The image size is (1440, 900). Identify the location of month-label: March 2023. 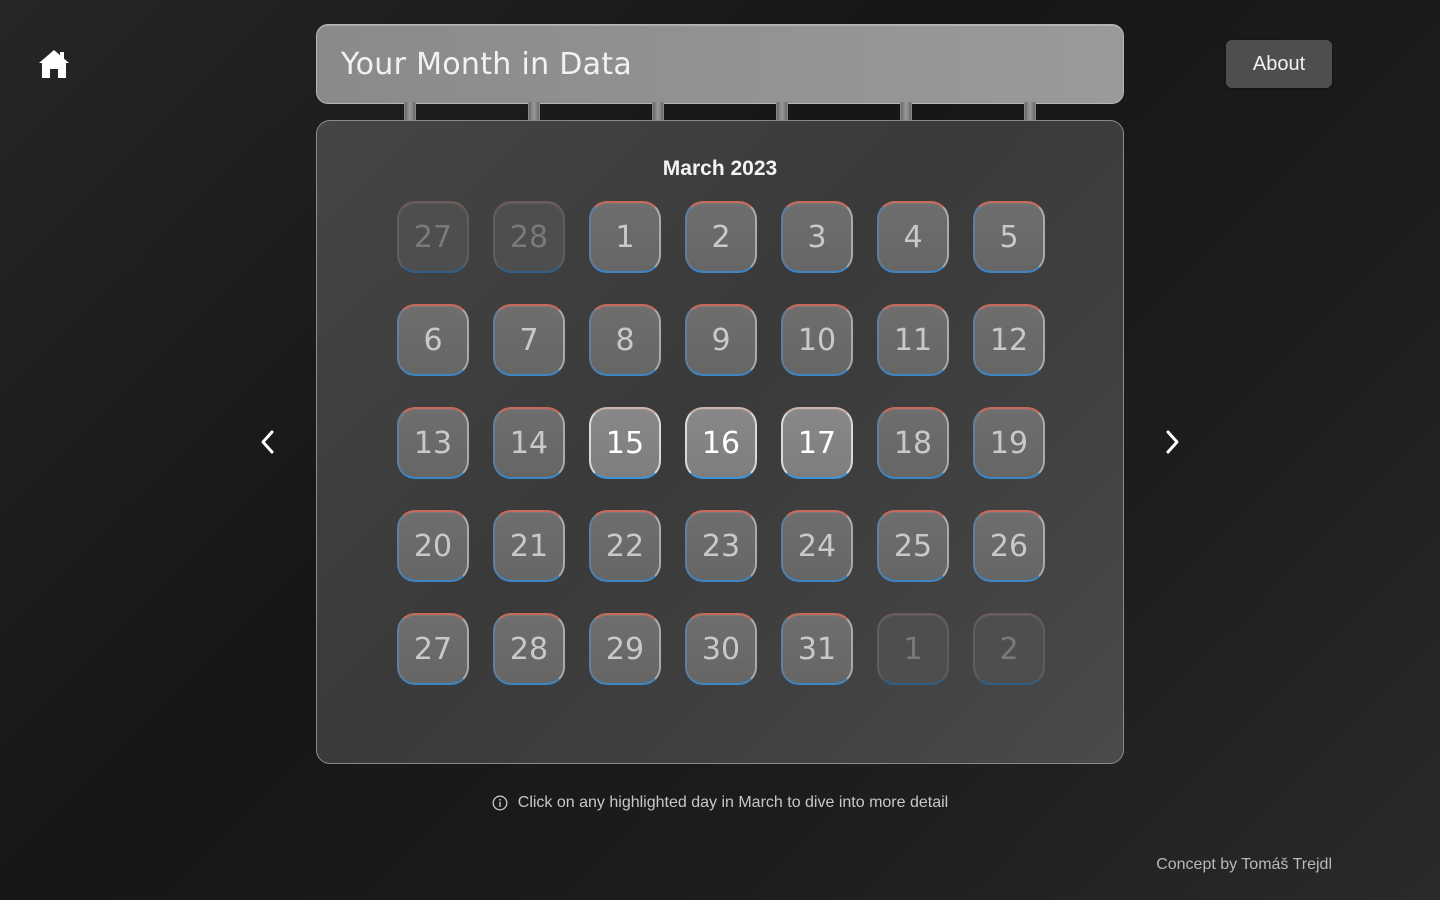
(720, 168).